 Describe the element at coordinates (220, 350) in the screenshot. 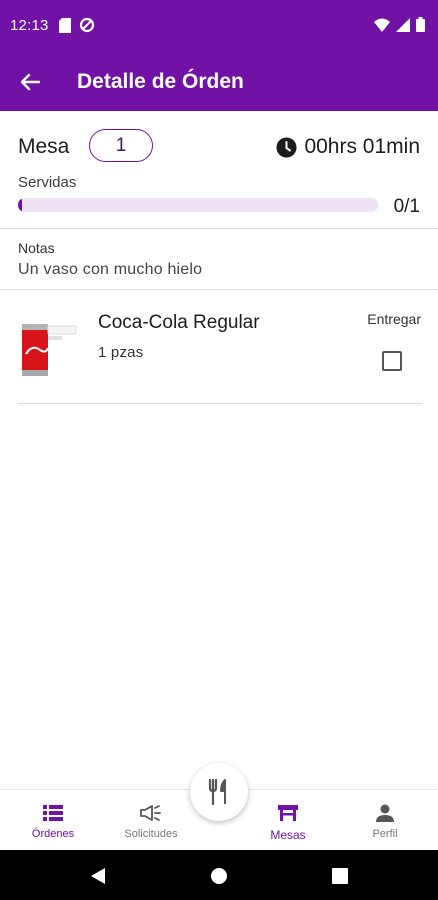

I see `list-item: Coca-Cola Regular 1 pzas Entregar` at that location.